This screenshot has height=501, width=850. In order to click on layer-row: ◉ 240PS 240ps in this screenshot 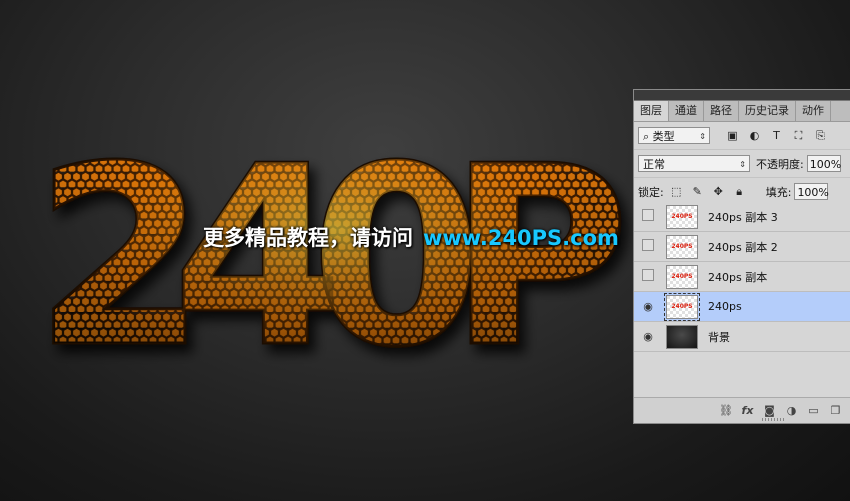, I will do `click(742, 307)`.